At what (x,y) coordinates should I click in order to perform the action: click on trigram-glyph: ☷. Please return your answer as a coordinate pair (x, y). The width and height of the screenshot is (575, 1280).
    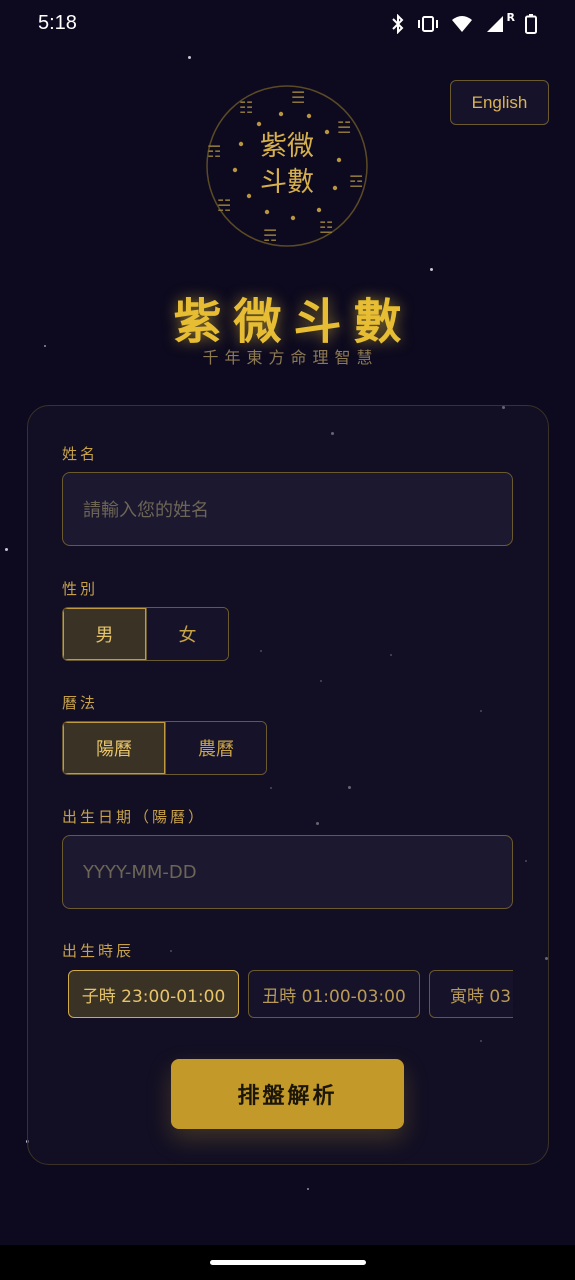
    Looking at the image, I should click on (246, 107).